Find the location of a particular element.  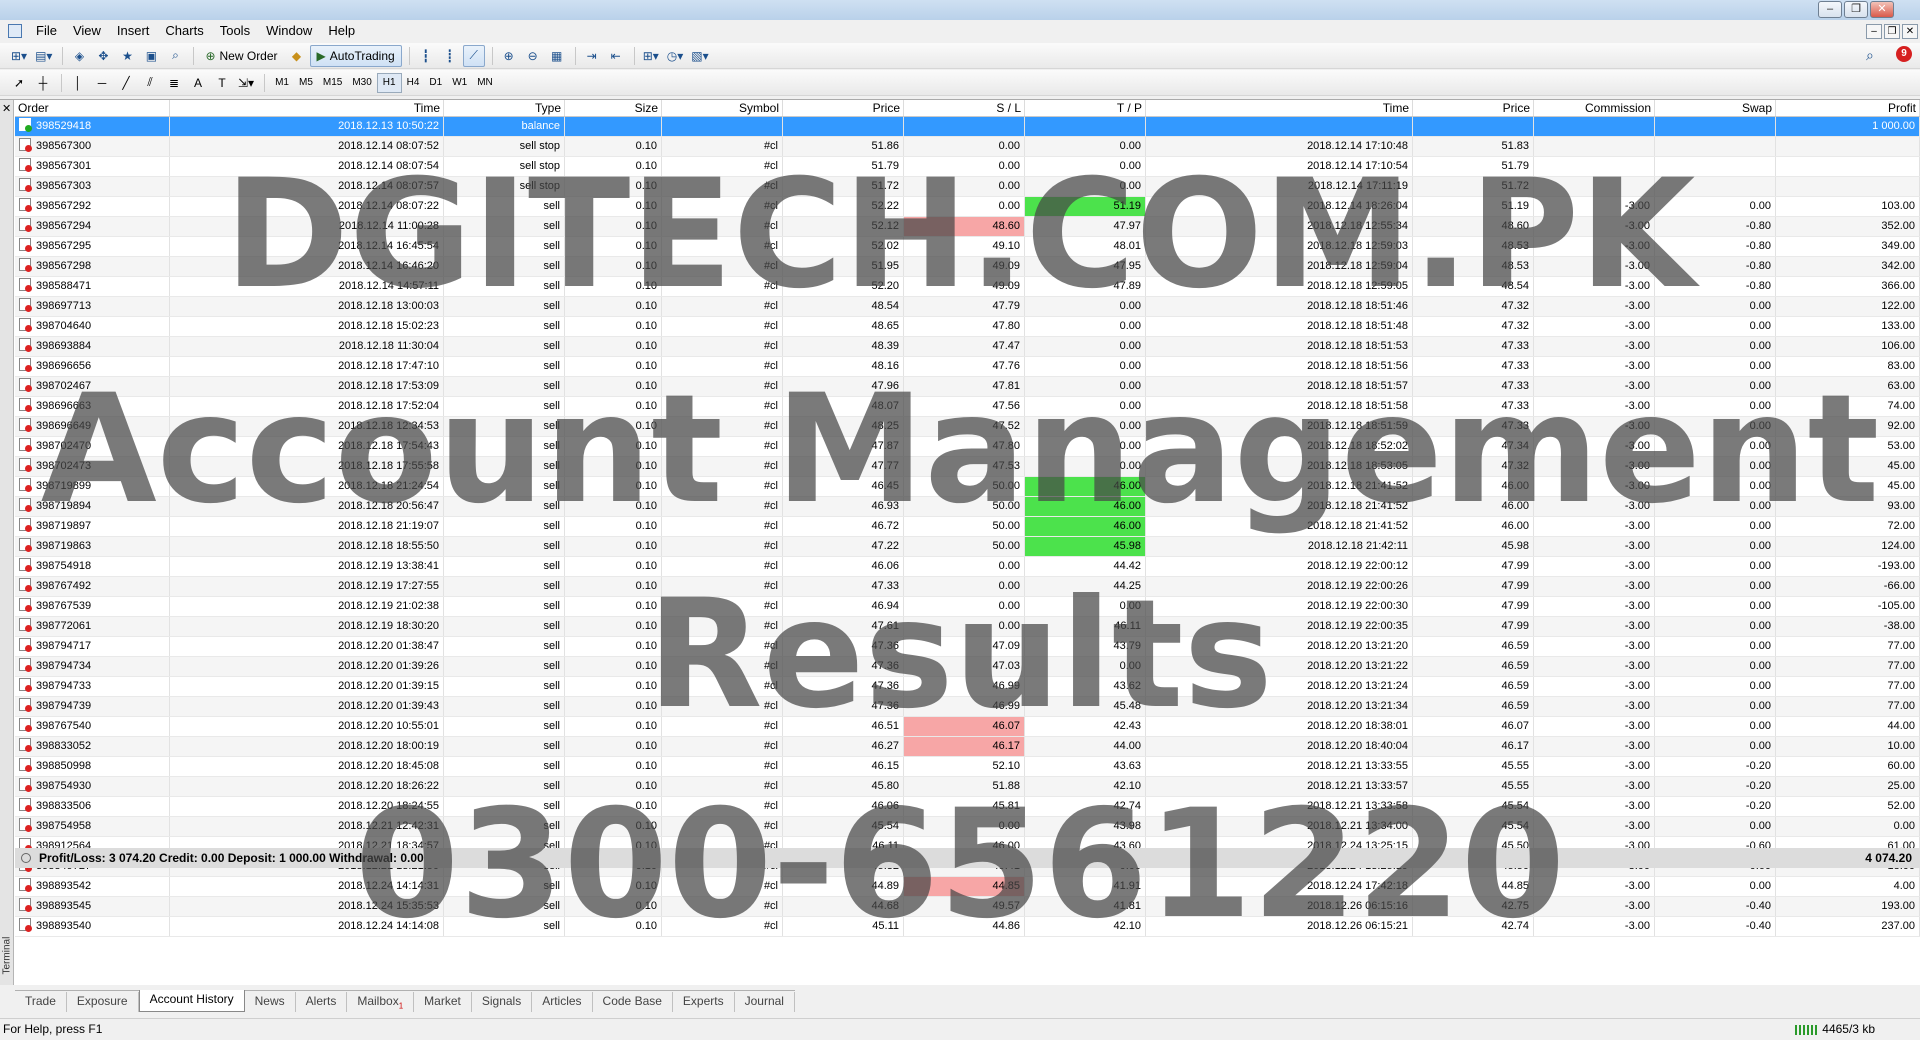

tab-market: Market is located at coordinates (443, 1002).